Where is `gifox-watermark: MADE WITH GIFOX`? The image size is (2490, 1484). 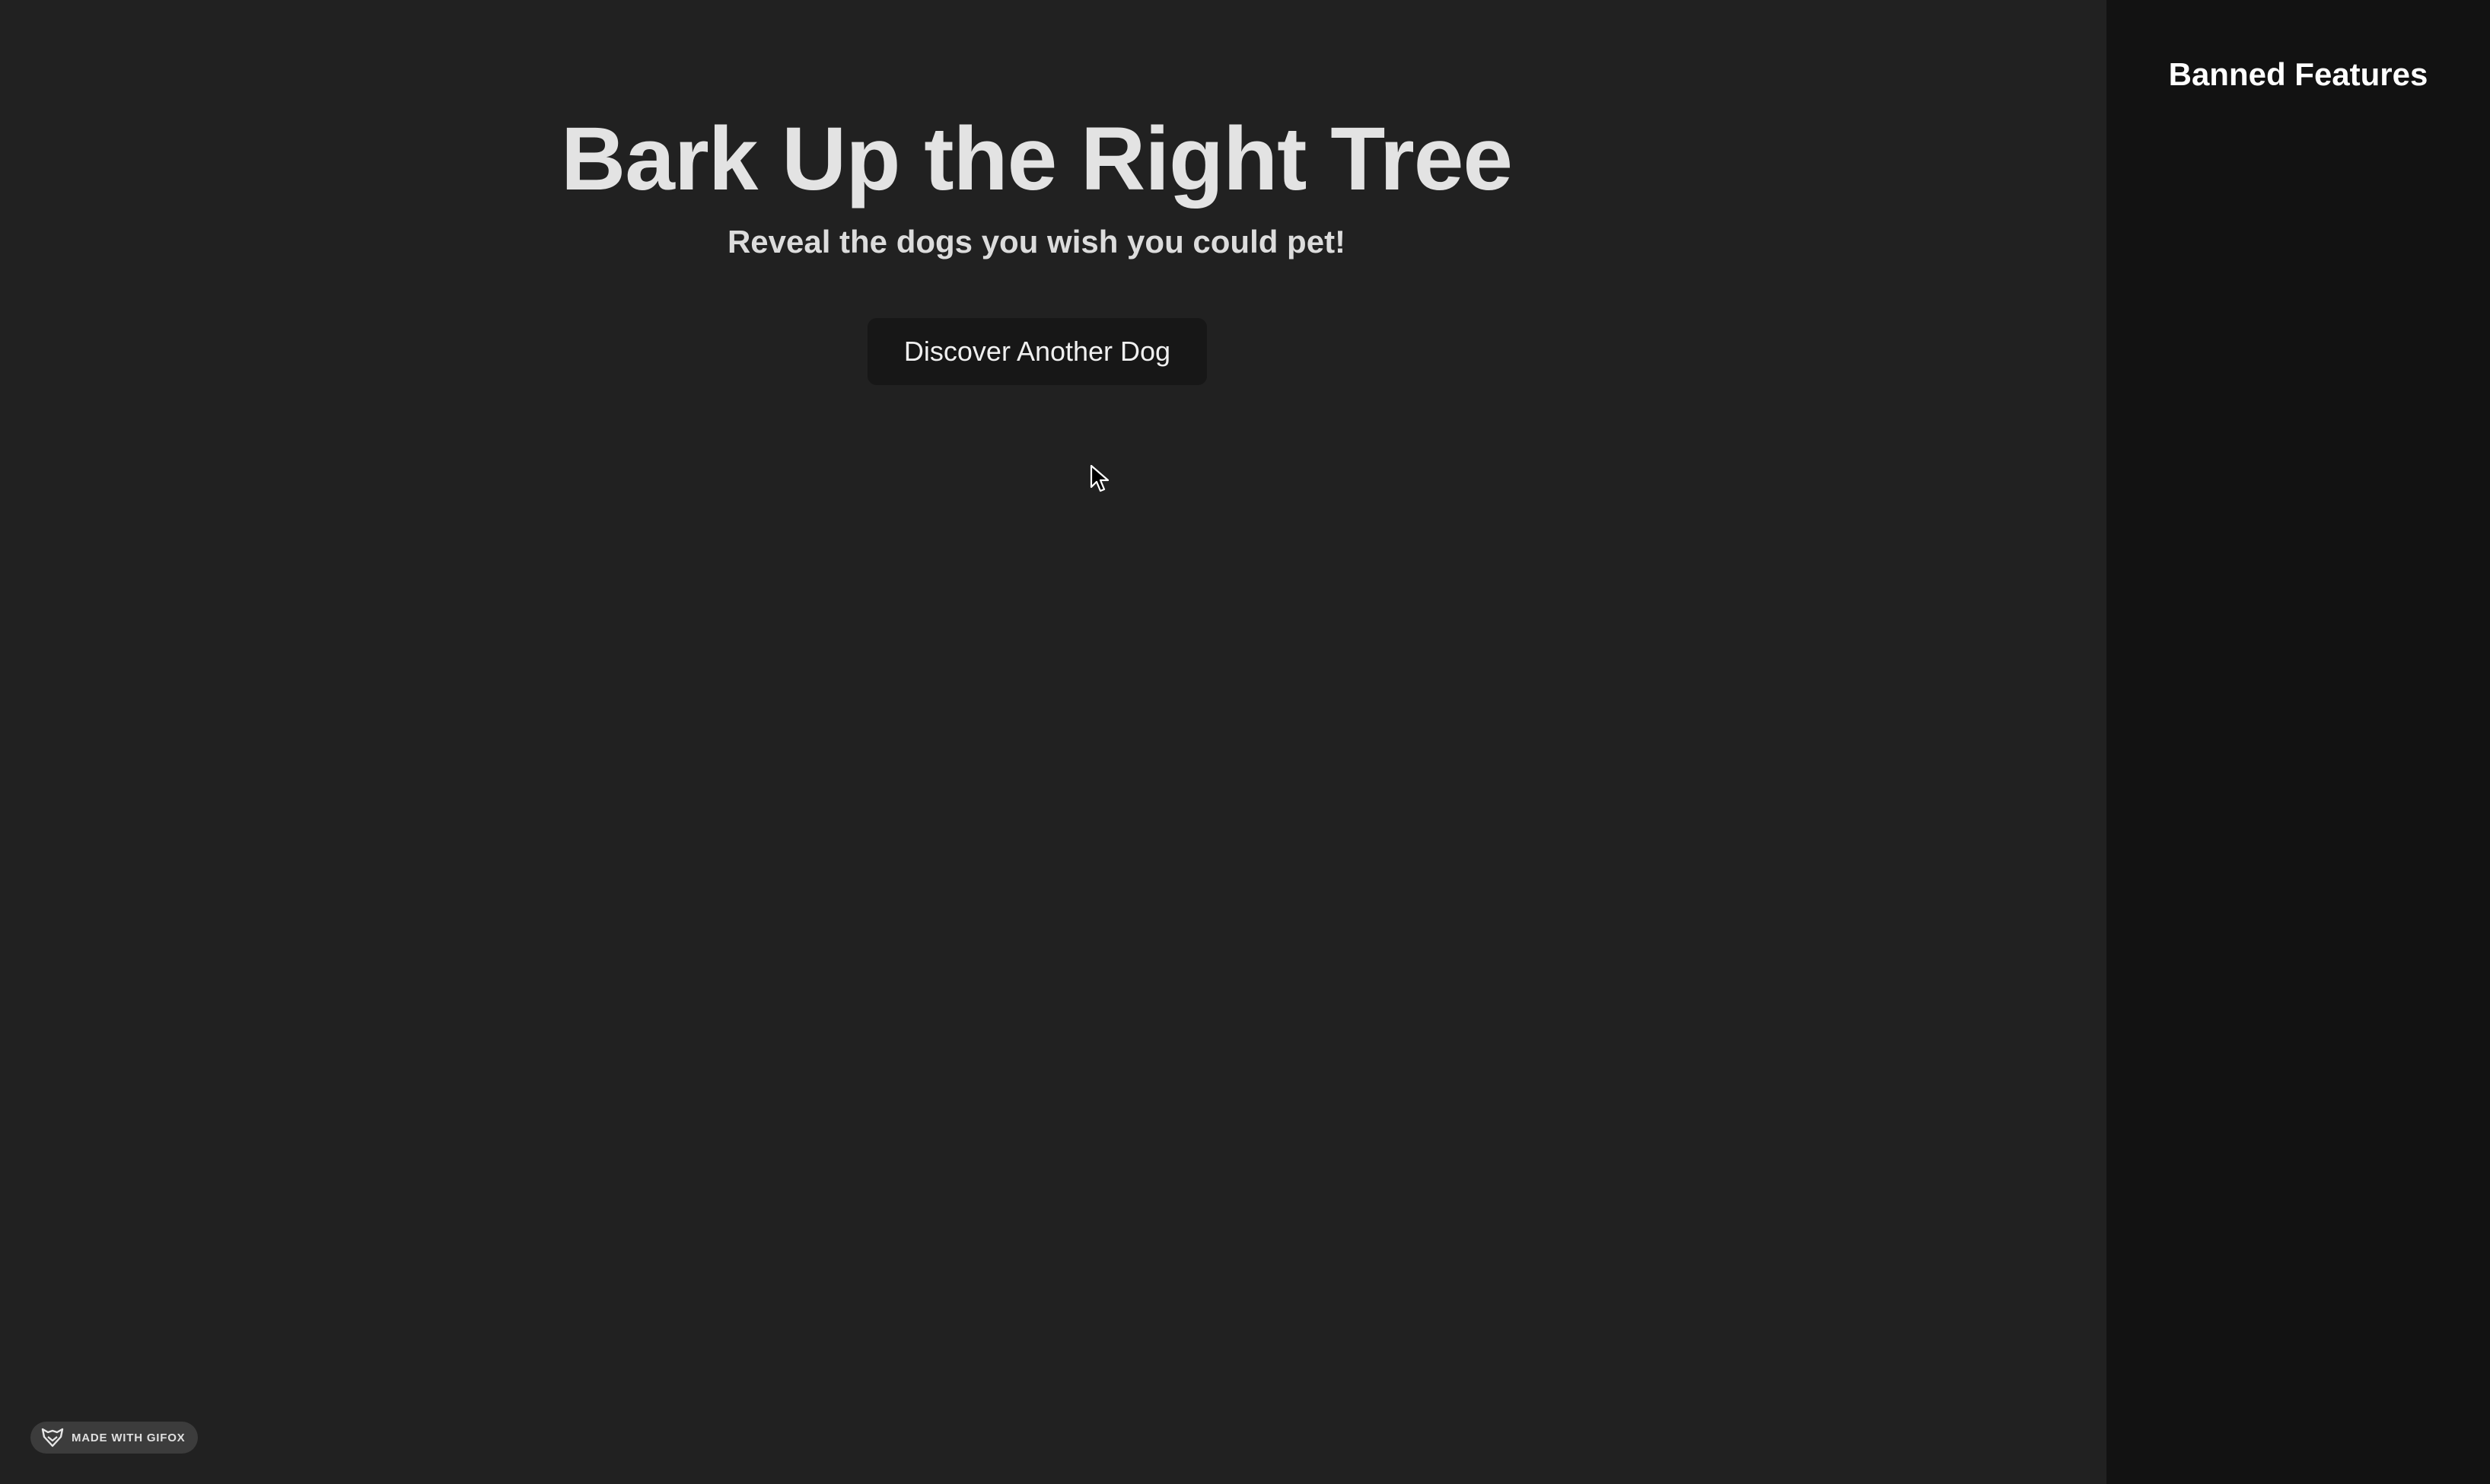
gifox-watermark: MADE WITH GIFOX is located at coordinates (114, 1438).